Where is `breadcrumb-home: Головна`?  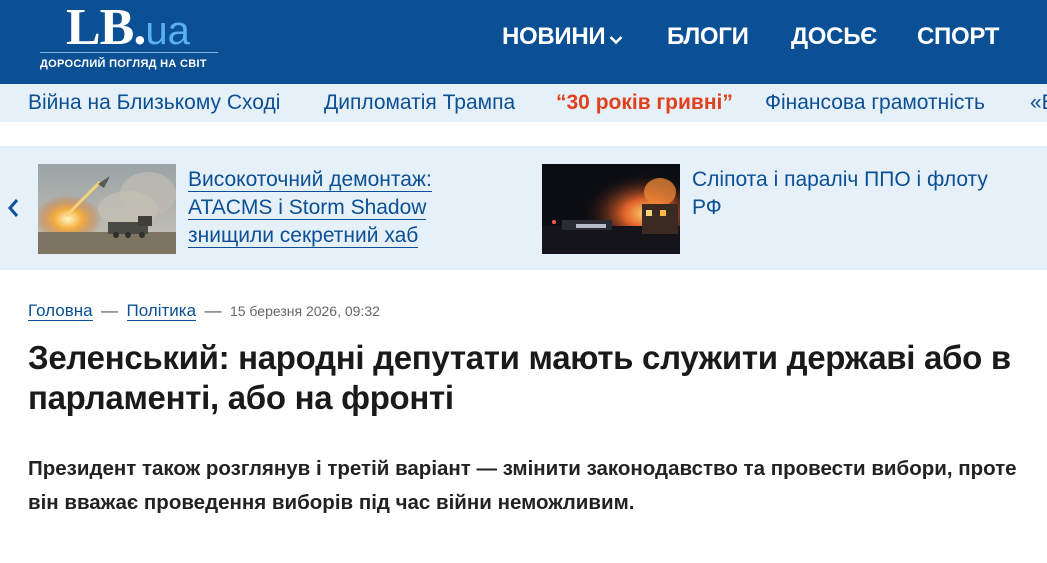 breadcrumb-home: Головна is located at coordinates (60, 311).